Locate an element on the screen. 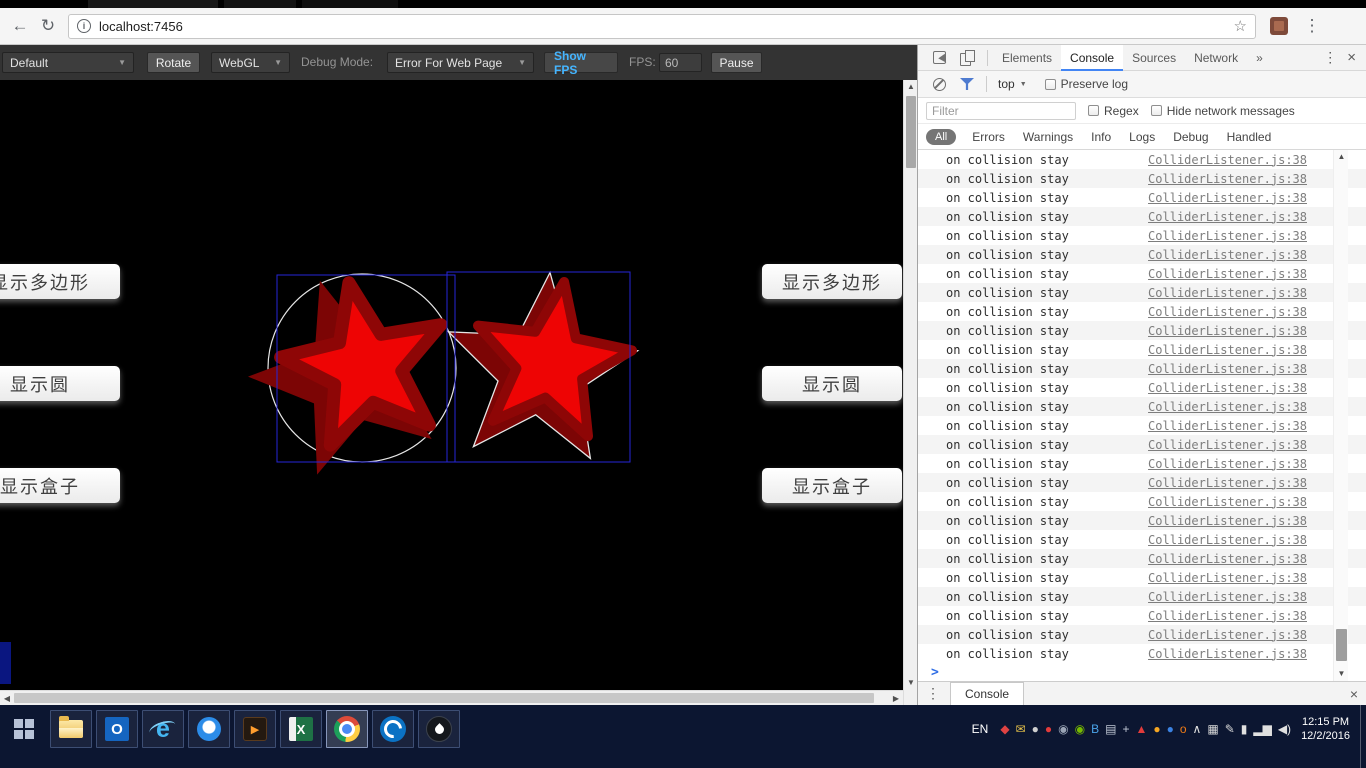  taskbar-app-file-explorer is located at coordinates (71, 729).